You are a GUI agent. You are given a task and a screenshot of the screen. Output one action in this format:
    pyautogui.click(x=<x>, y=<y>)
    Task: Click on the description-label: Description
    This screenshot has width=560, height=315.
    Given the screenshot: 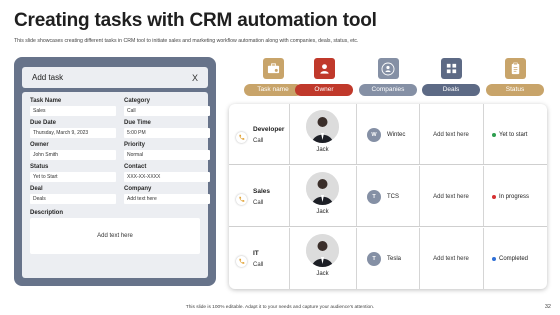 What is the action you would take?
    pyautogui.click(x=47, y=213)
    